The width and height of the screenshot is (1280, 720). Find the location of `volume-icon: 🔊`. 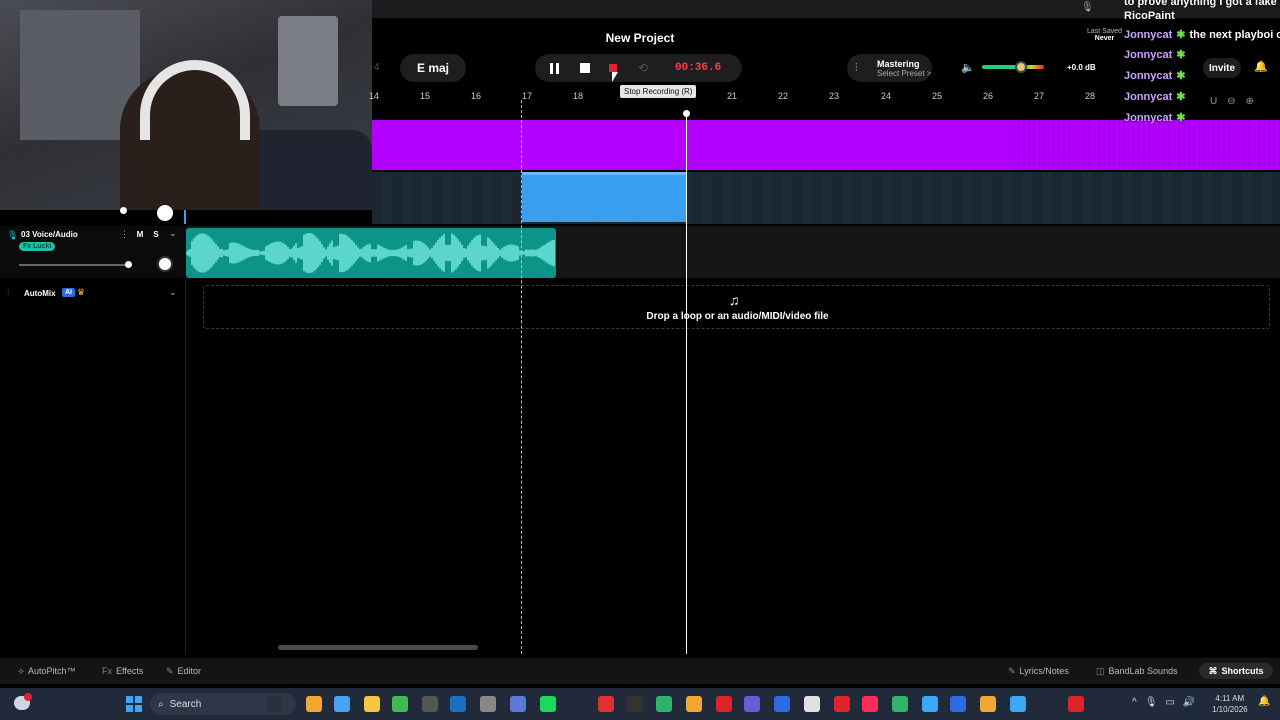

volume-icon: 🔊 is located at coordinates (1193, 702).